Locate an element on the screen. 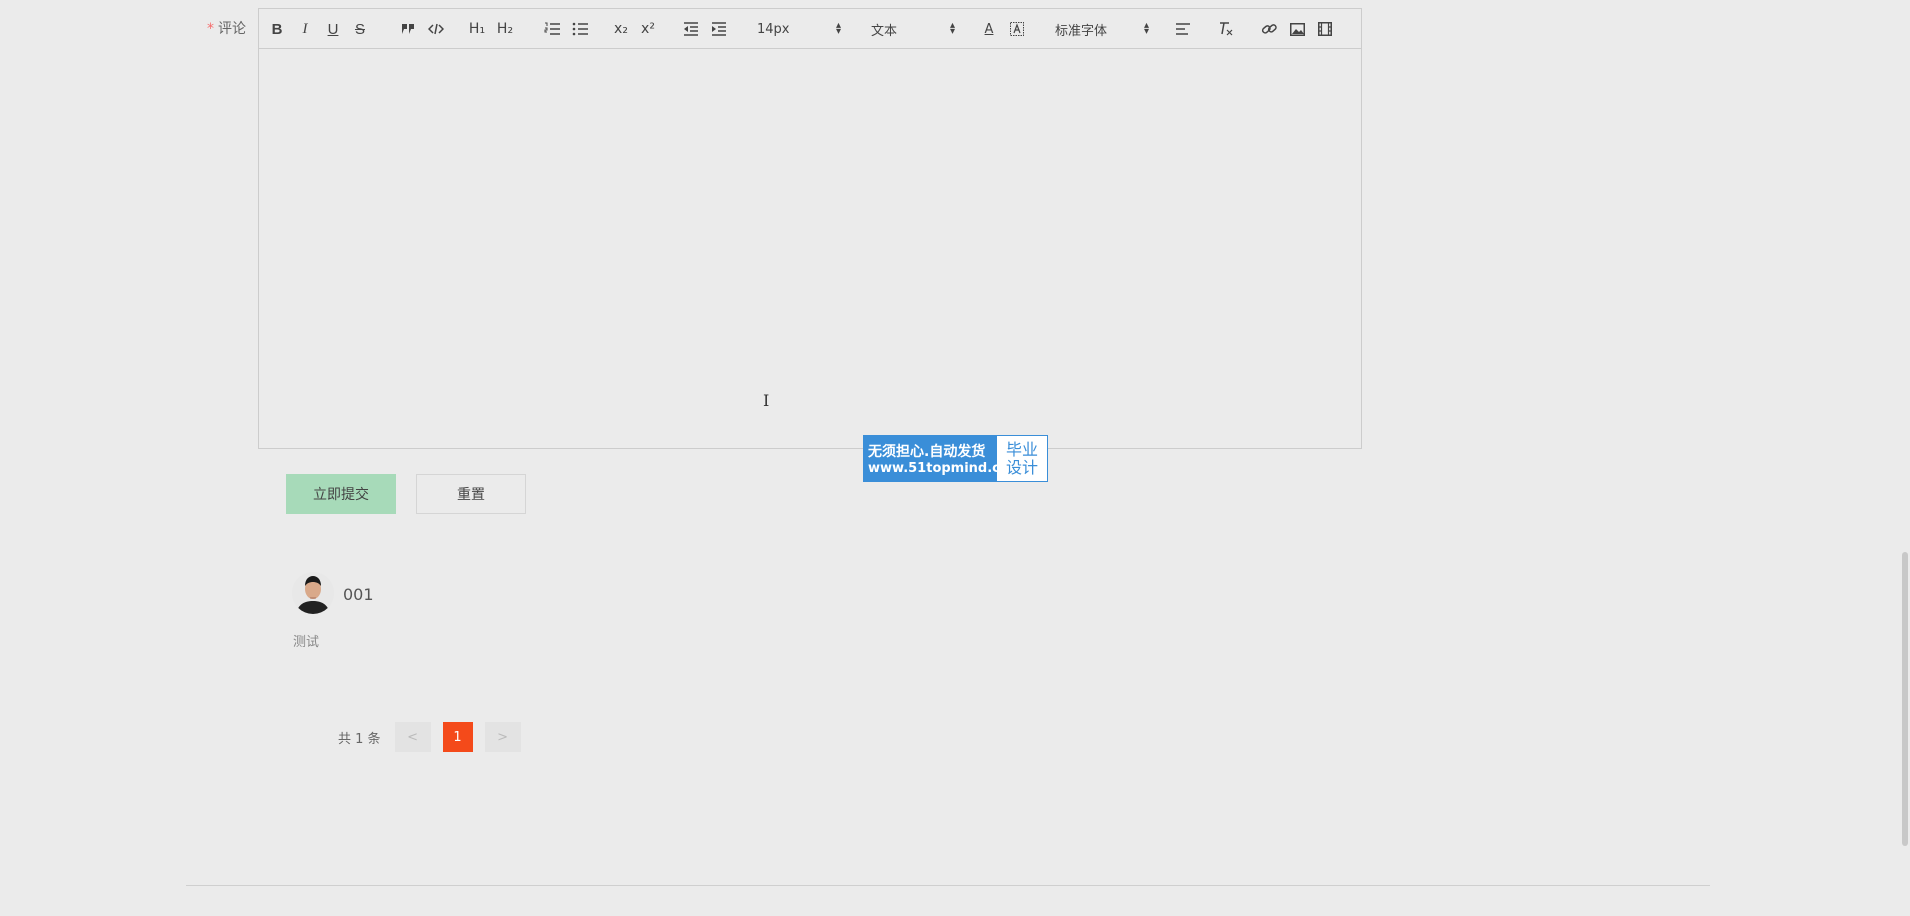  user-avatar-icon is located at coordinates (313, 593).